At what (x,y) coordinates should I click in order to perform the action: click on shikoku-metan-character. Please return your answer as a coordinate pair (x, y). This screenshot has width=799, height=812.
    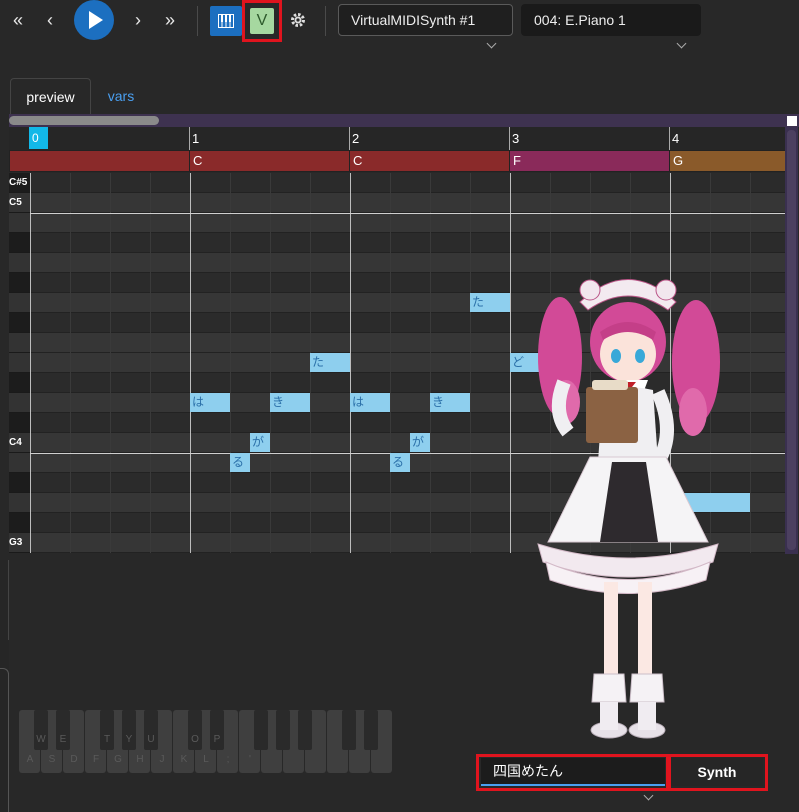
    Looking at the image, I should click on (628, 509).